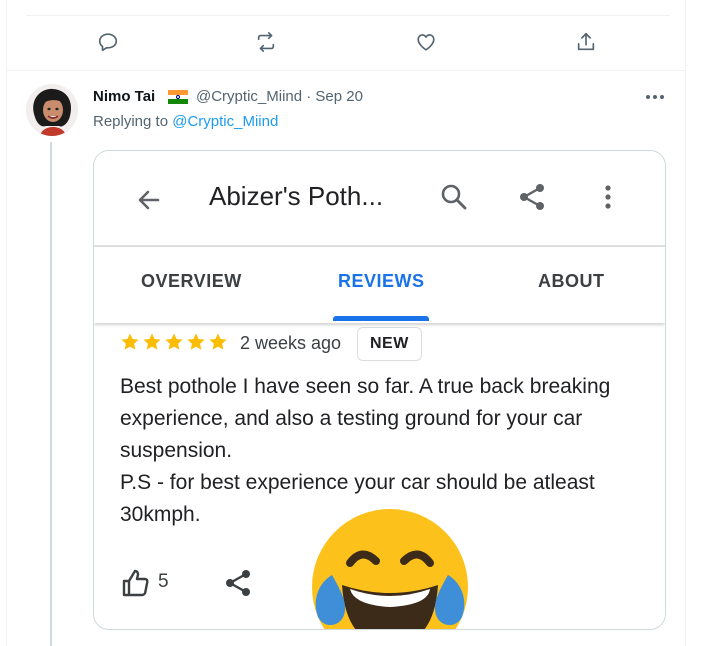  I want to click on search-icon, so click(454, 197).